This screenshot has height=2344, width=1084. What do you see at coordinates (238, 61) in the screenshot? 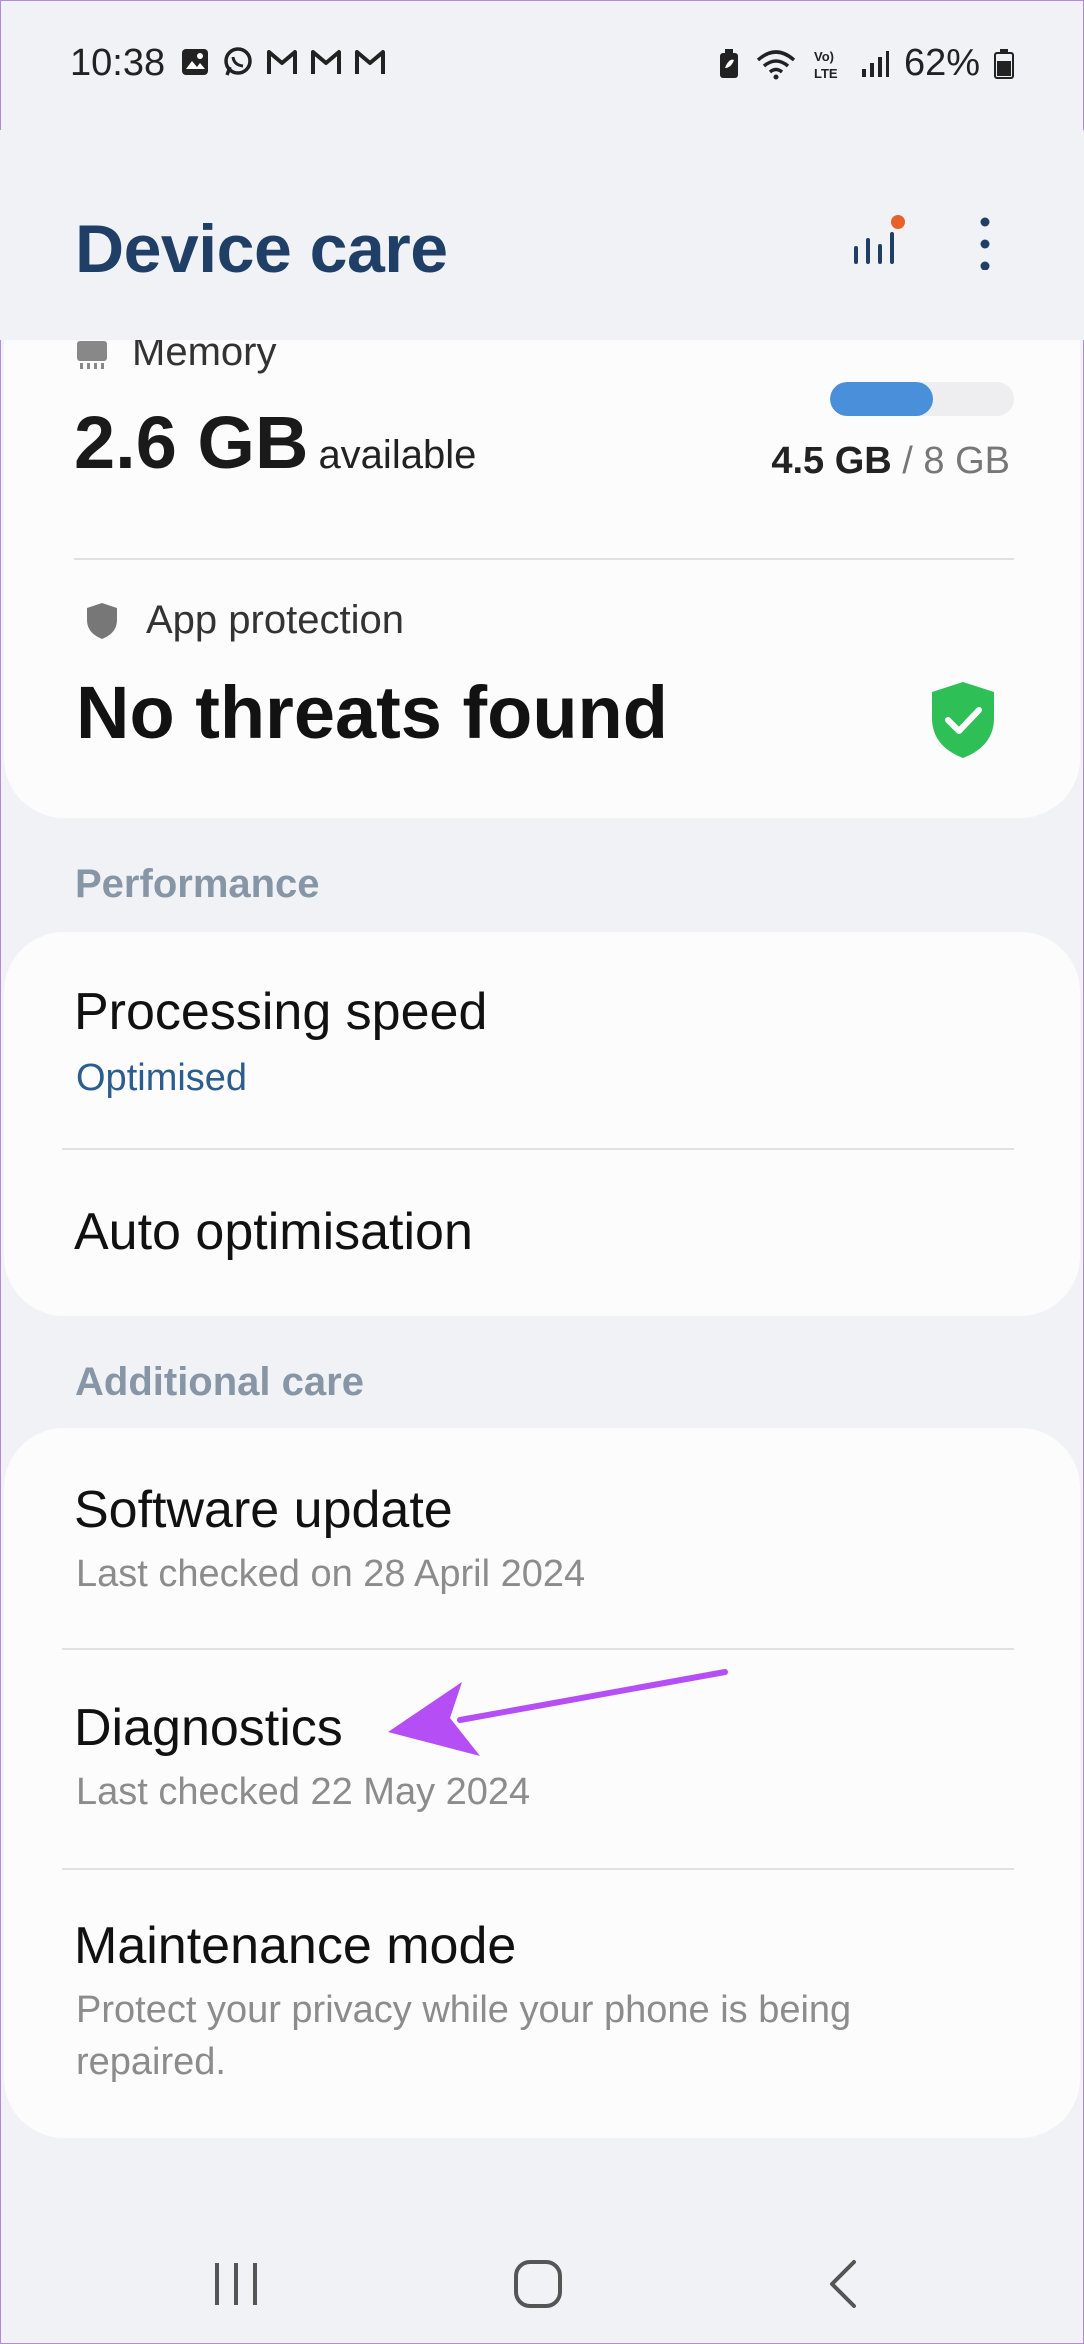
I see `whatsapp-icon` at bounding box center [238, 61].